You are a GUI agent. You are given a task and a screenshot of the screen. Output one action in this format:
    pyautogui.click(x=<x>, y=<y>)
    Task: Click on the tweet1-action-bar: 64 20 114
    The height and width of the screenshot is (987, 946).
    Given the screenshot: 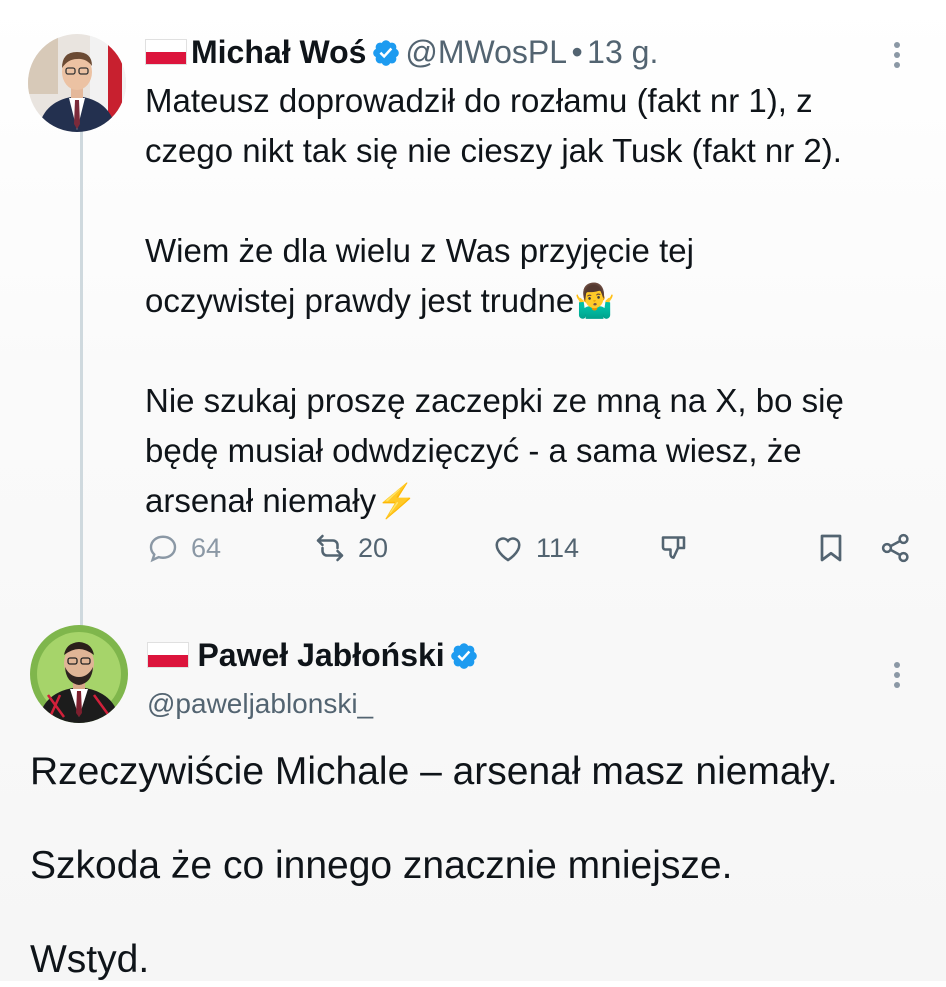 What is the action you would take?
    pyautogui.click(x=535, y=552)
    